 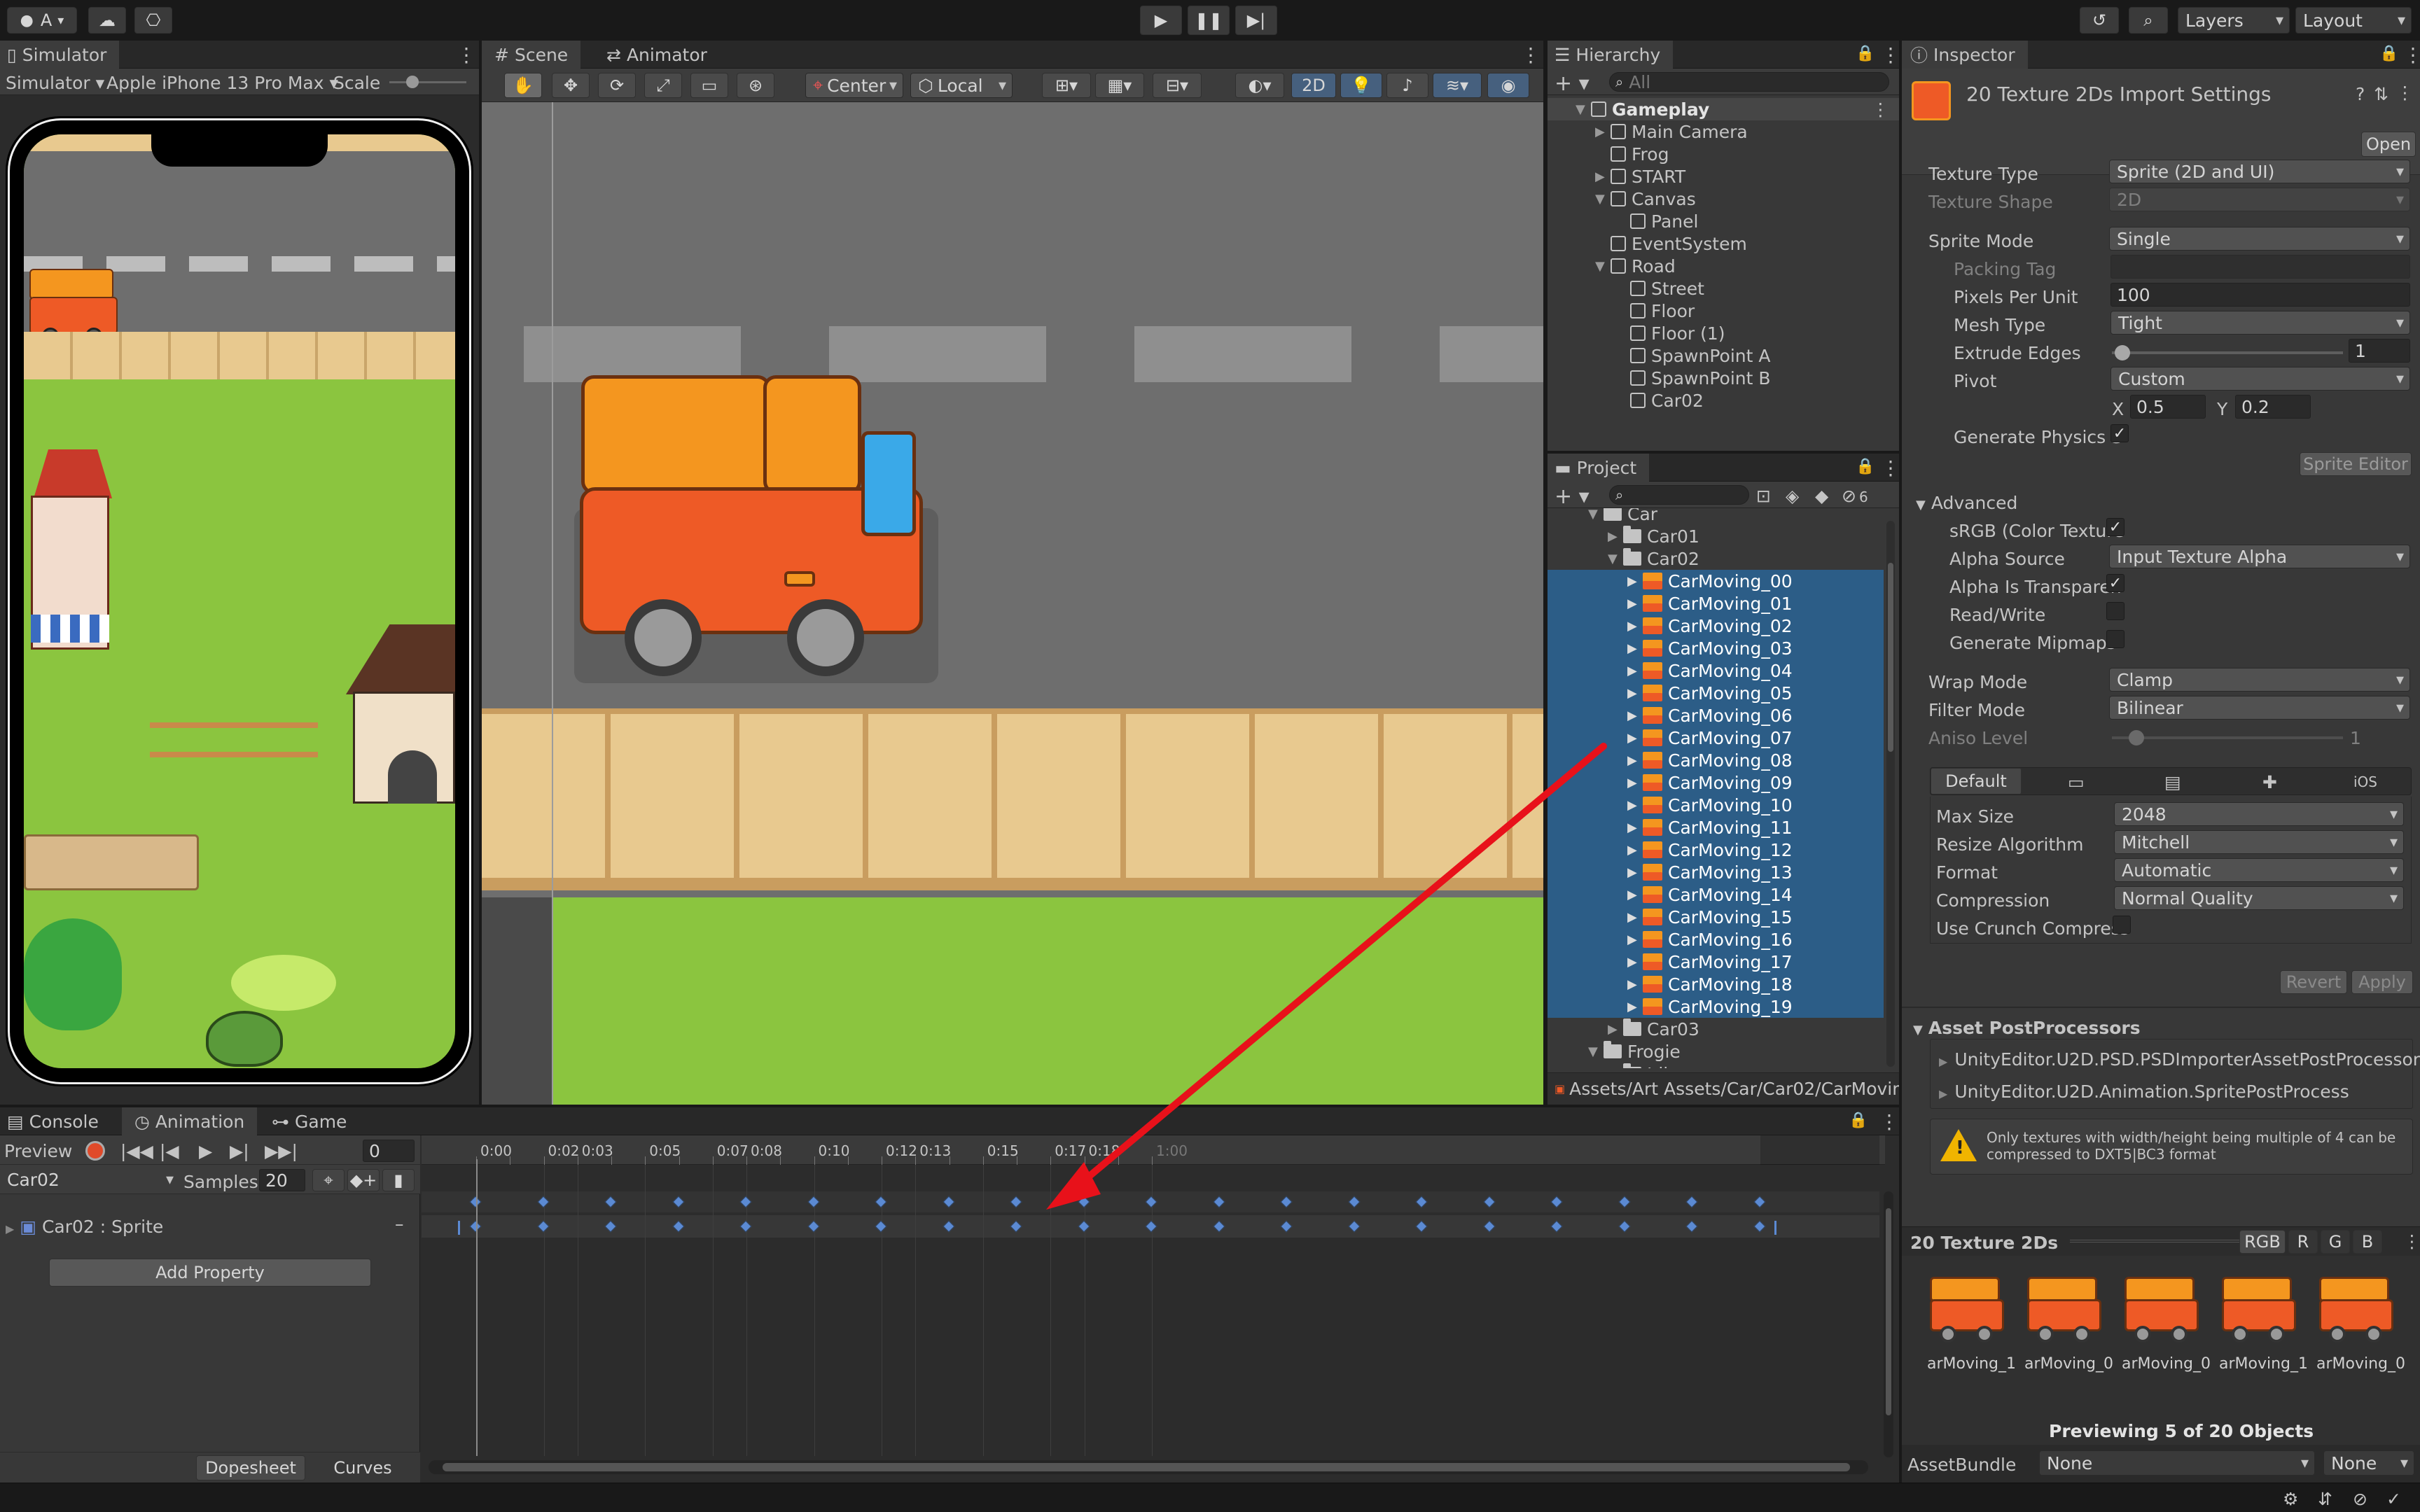 What do you see at coordinates (2335, 1242) in the screenshot?
I see `channel-g-button: G` at bounding box center [2335, 1242].